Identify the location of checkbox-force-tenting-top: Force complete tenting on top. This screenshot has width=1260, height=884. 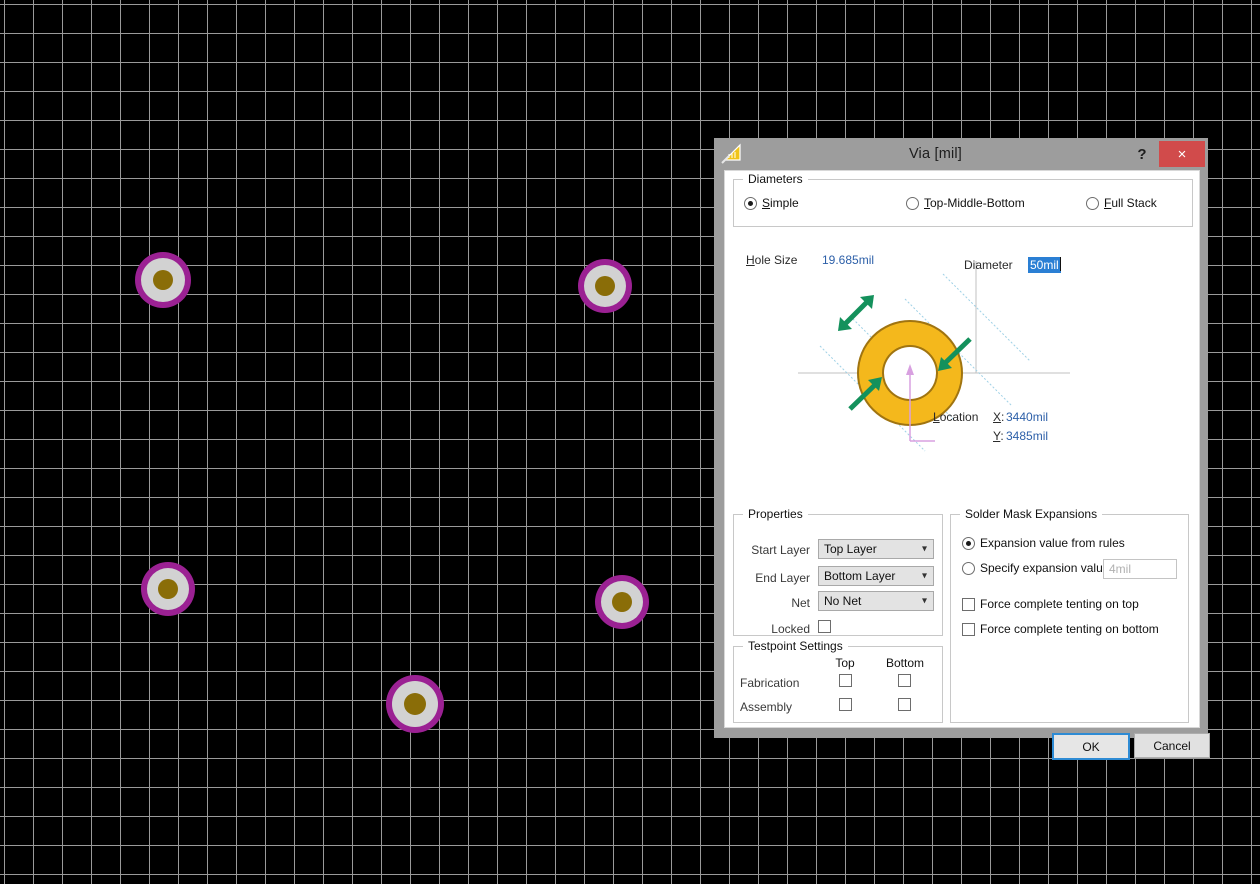
(1050, 604).